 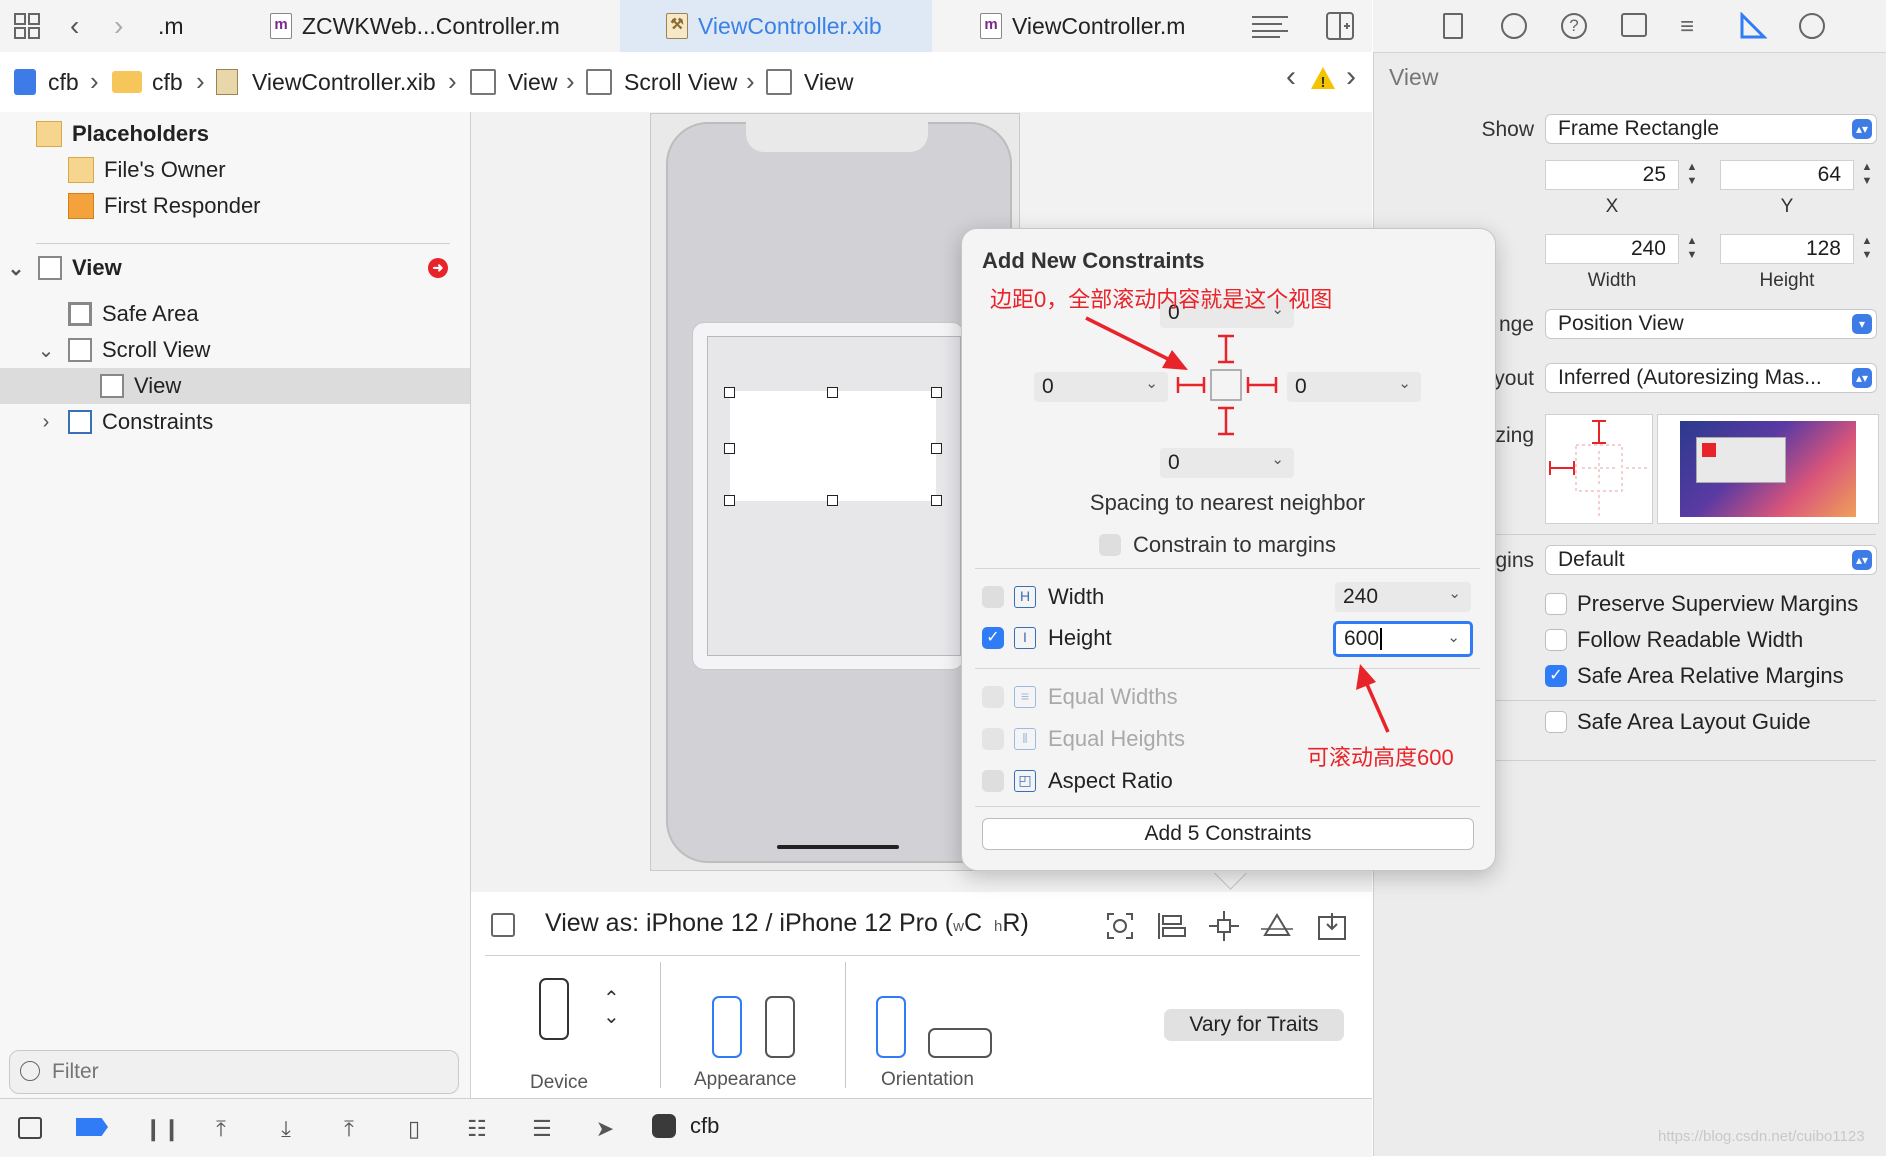 I want to click on annotation-arrows, so click(x=1237, y=524).